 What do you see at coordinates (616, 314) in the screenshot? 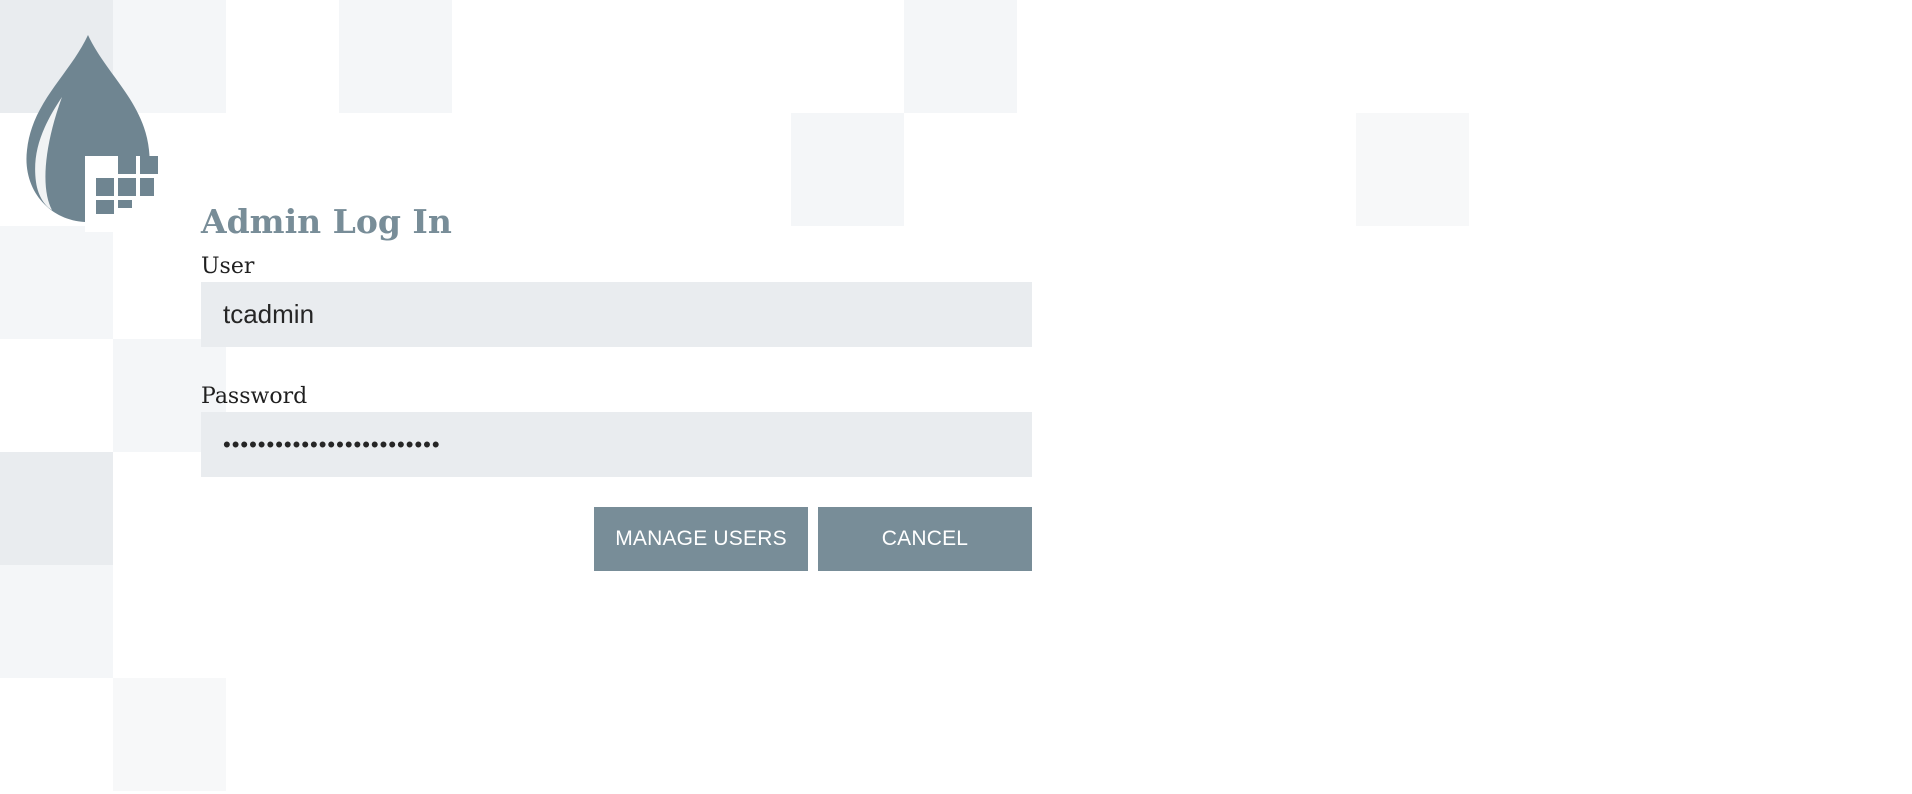
I see `user-input` at bounding box center [616, 314].